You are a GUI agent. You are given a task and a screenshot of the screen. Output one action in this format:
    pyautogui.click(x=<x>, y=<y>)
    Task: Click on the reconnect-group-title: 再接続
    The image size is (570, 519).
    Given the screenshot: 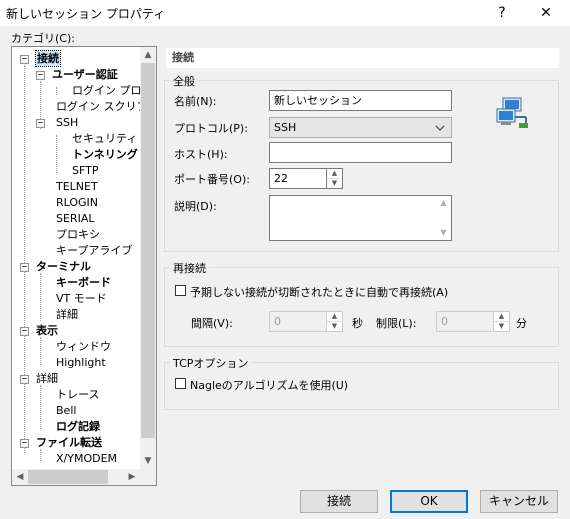 What is the action you would take?
    pyautogui.click(x=189, y=268)
    